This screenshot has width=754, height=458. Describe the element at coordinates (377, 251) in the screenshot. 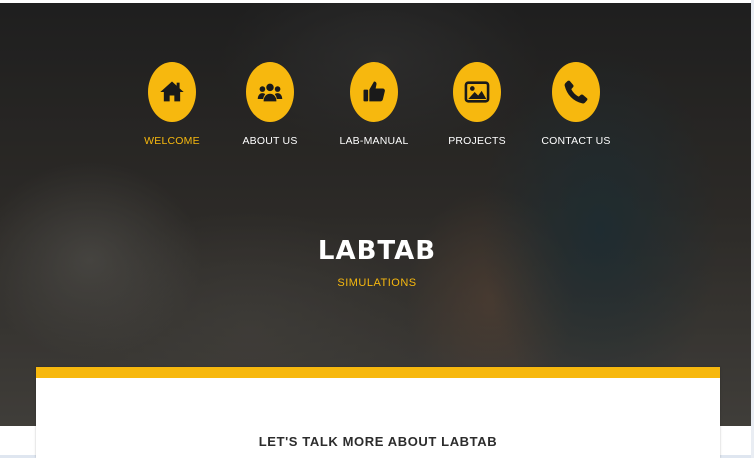

I see `hero-title: LABTAB` at that location.